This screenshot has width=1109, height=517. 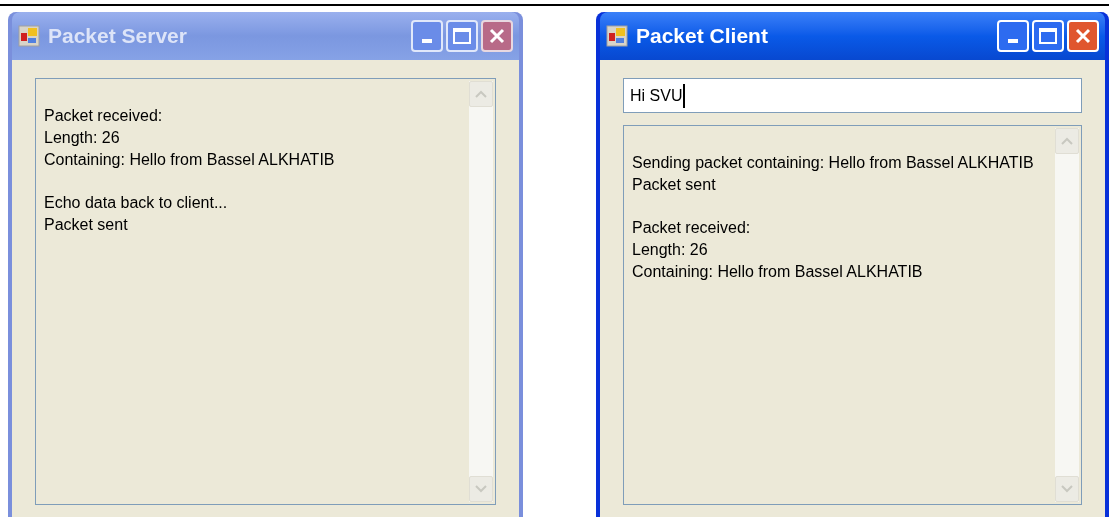 What do you see at coordinates (852, 95) in the screenshot?
I see `message-input: Hi SVU` at bounding box center [852, 95].